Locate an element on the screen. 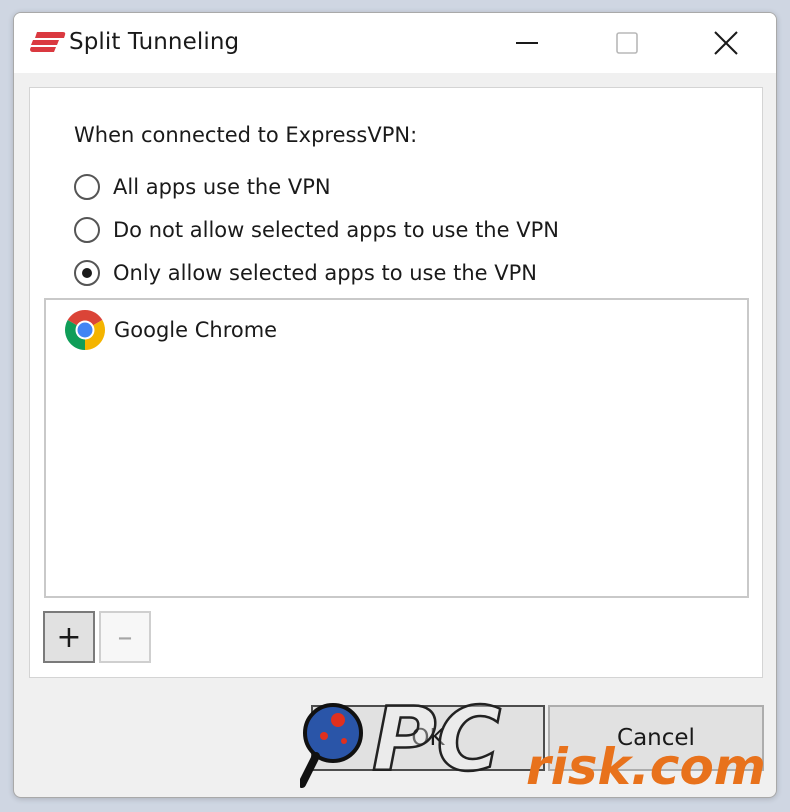 This screenshot has height=812, width=790. svg-text: PC is located at coordinates (436, 739).